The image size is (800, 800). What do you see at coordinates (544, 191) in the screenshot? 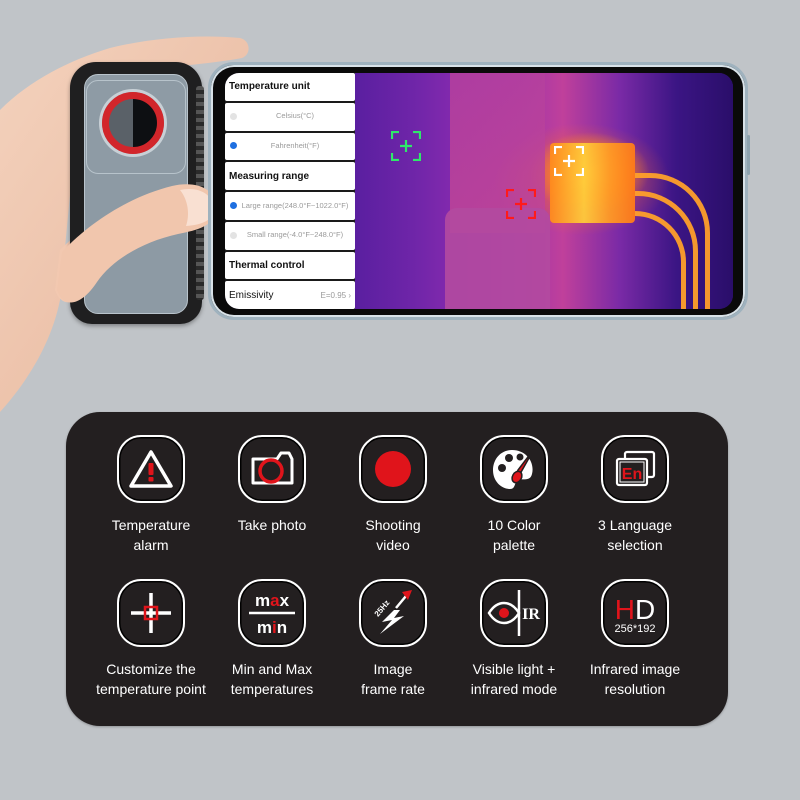
I see `thermal-image-view` at bounding box center [544, 191].